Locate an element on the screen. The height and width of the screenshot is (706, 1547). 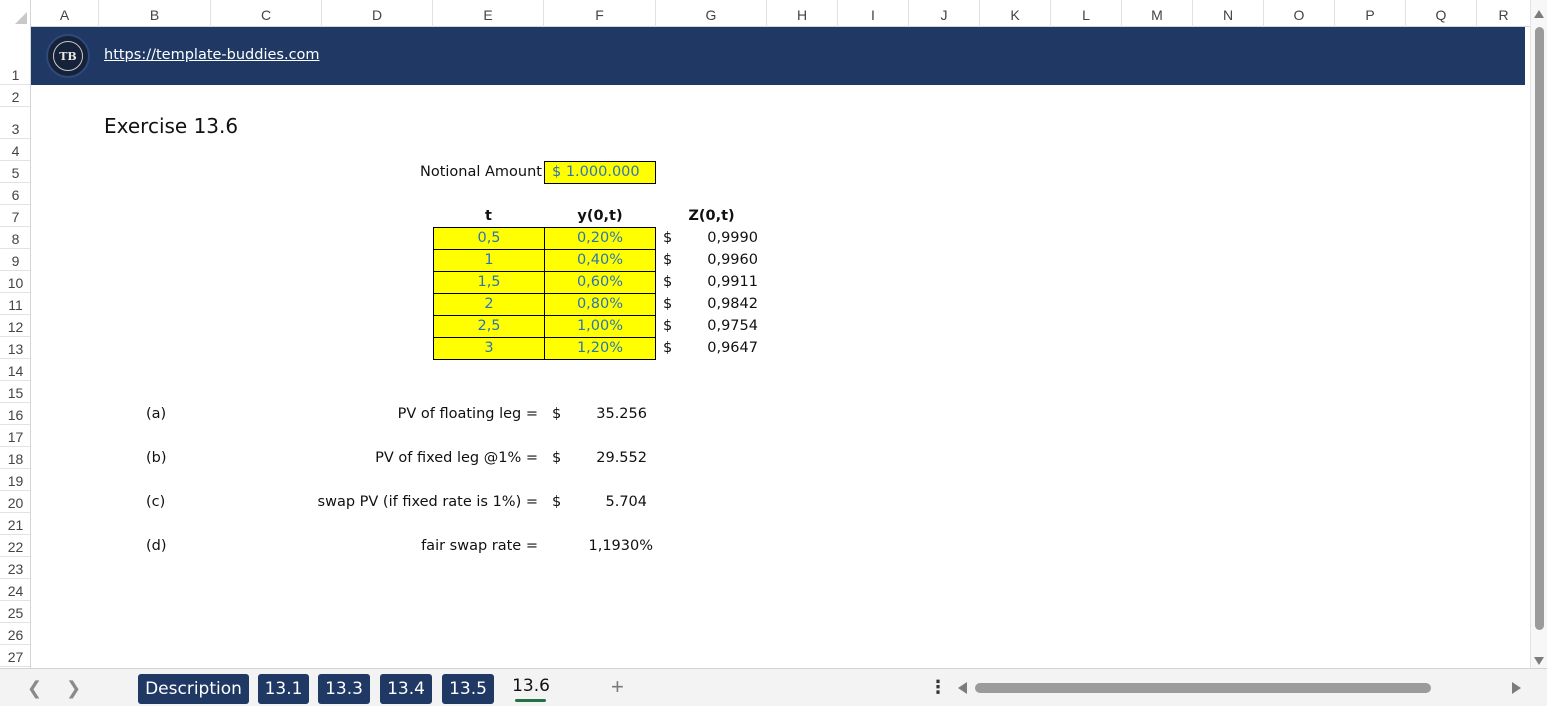
select-all-triangle-icon is located at coordinates (21, 18).